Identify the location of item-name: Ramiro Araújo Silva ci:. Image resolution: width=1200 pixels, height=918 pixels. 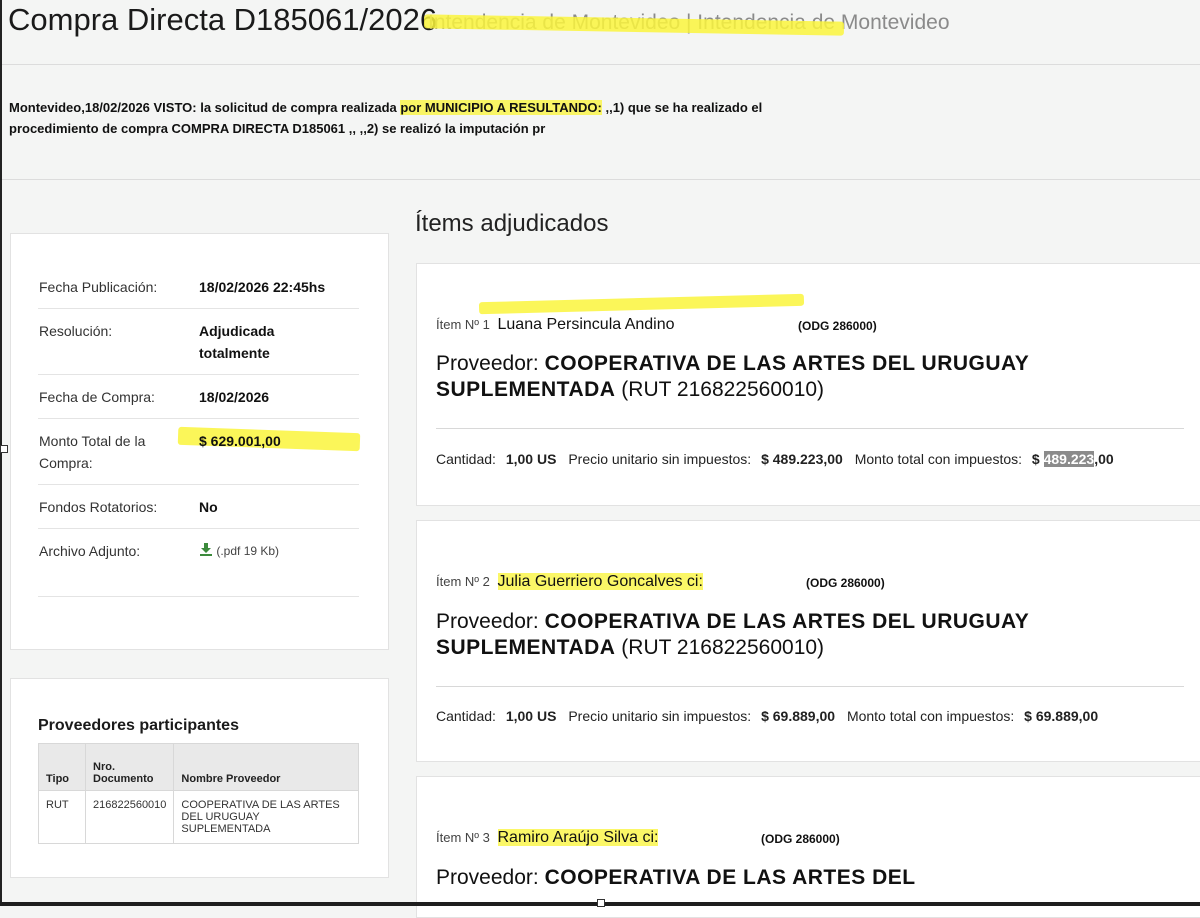
(578, 837).